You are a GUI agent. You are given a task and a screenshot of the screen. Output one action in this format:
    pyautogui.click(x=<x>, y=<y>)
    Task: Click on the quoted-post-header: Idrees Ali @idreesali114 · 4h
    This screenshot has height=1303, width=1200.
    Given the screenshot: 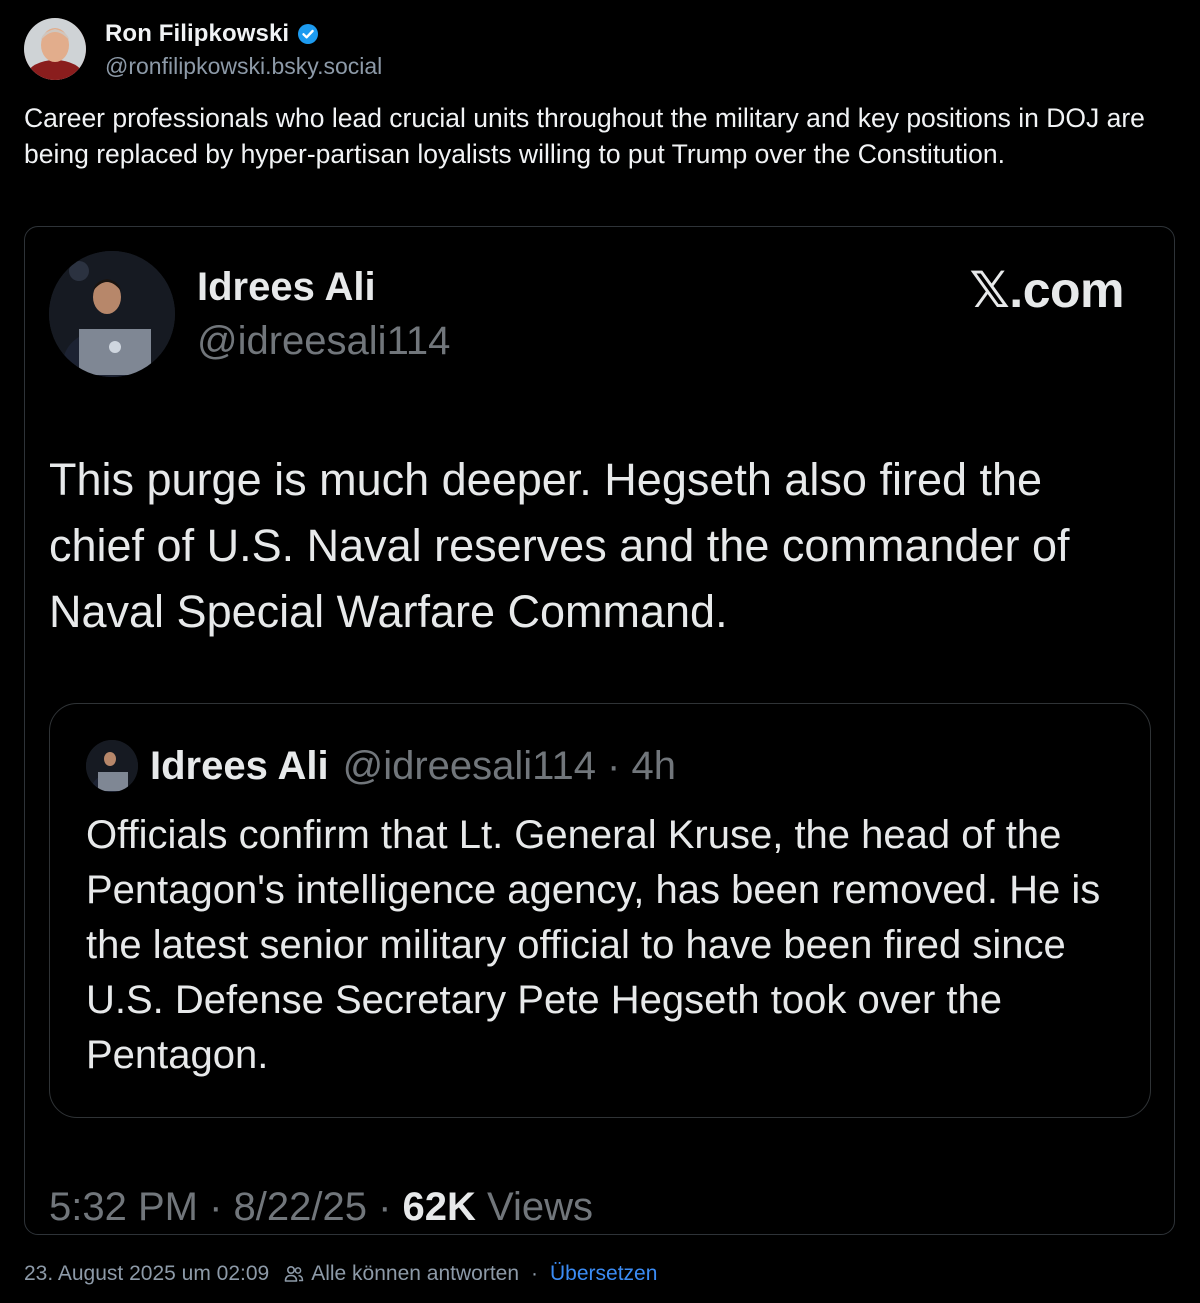 What is the action you would take?
    pyautogui.click(x=381, y=766)
    